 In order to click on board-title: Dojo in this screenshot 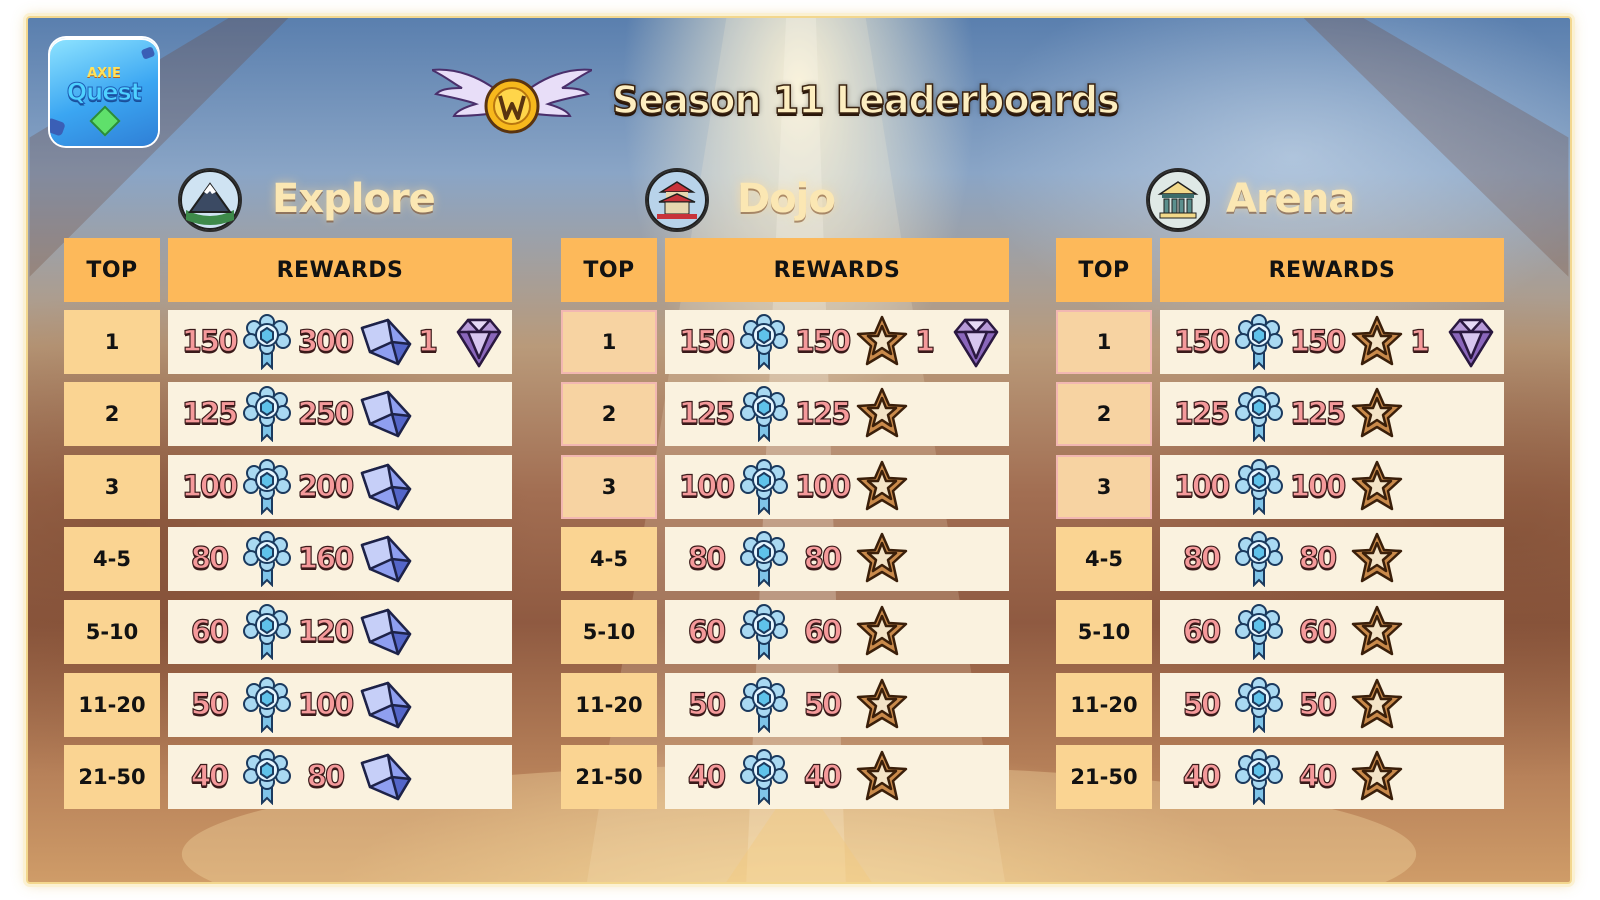, I will do `click(786, 199)`.